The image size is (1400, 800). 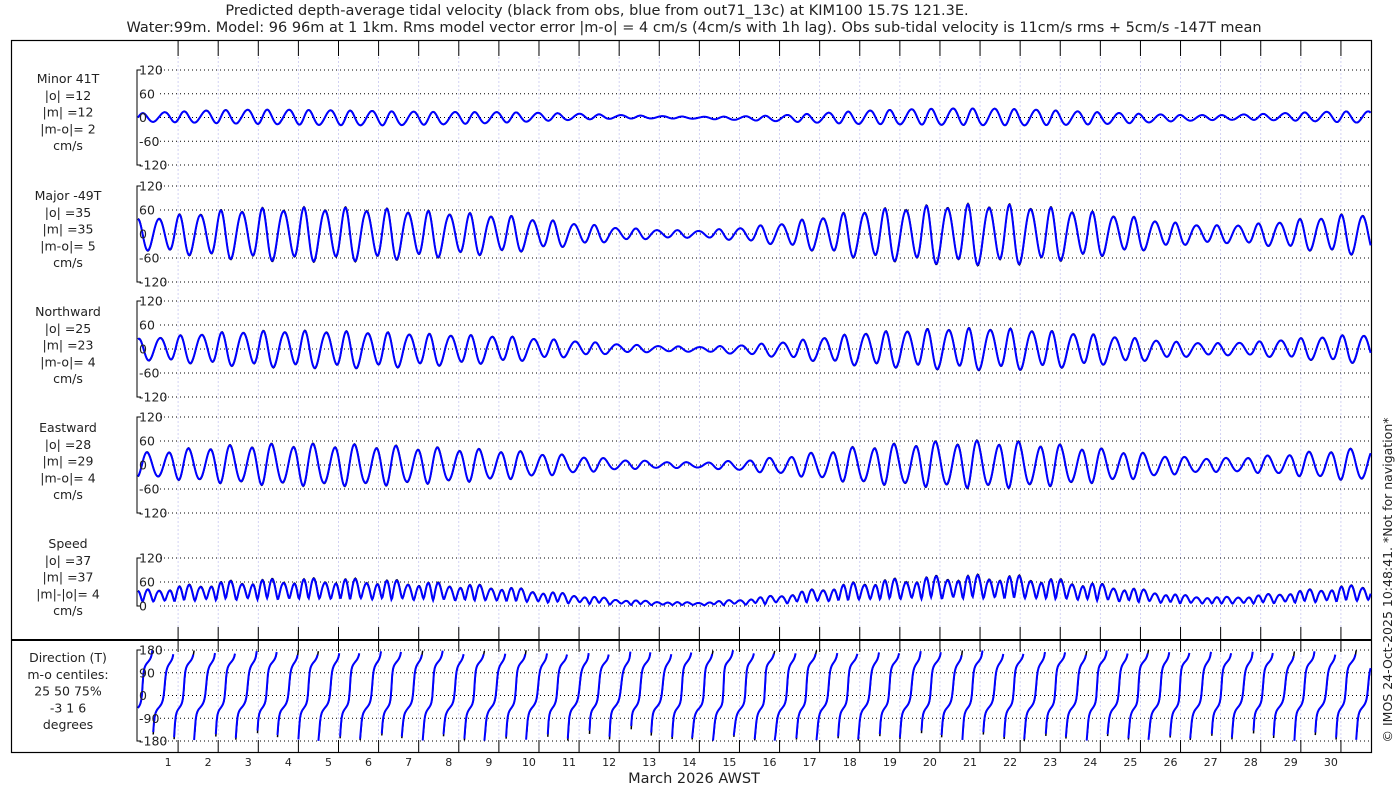 I want to click on panel-label-east: |o| =28, so click(x=68, y=444).